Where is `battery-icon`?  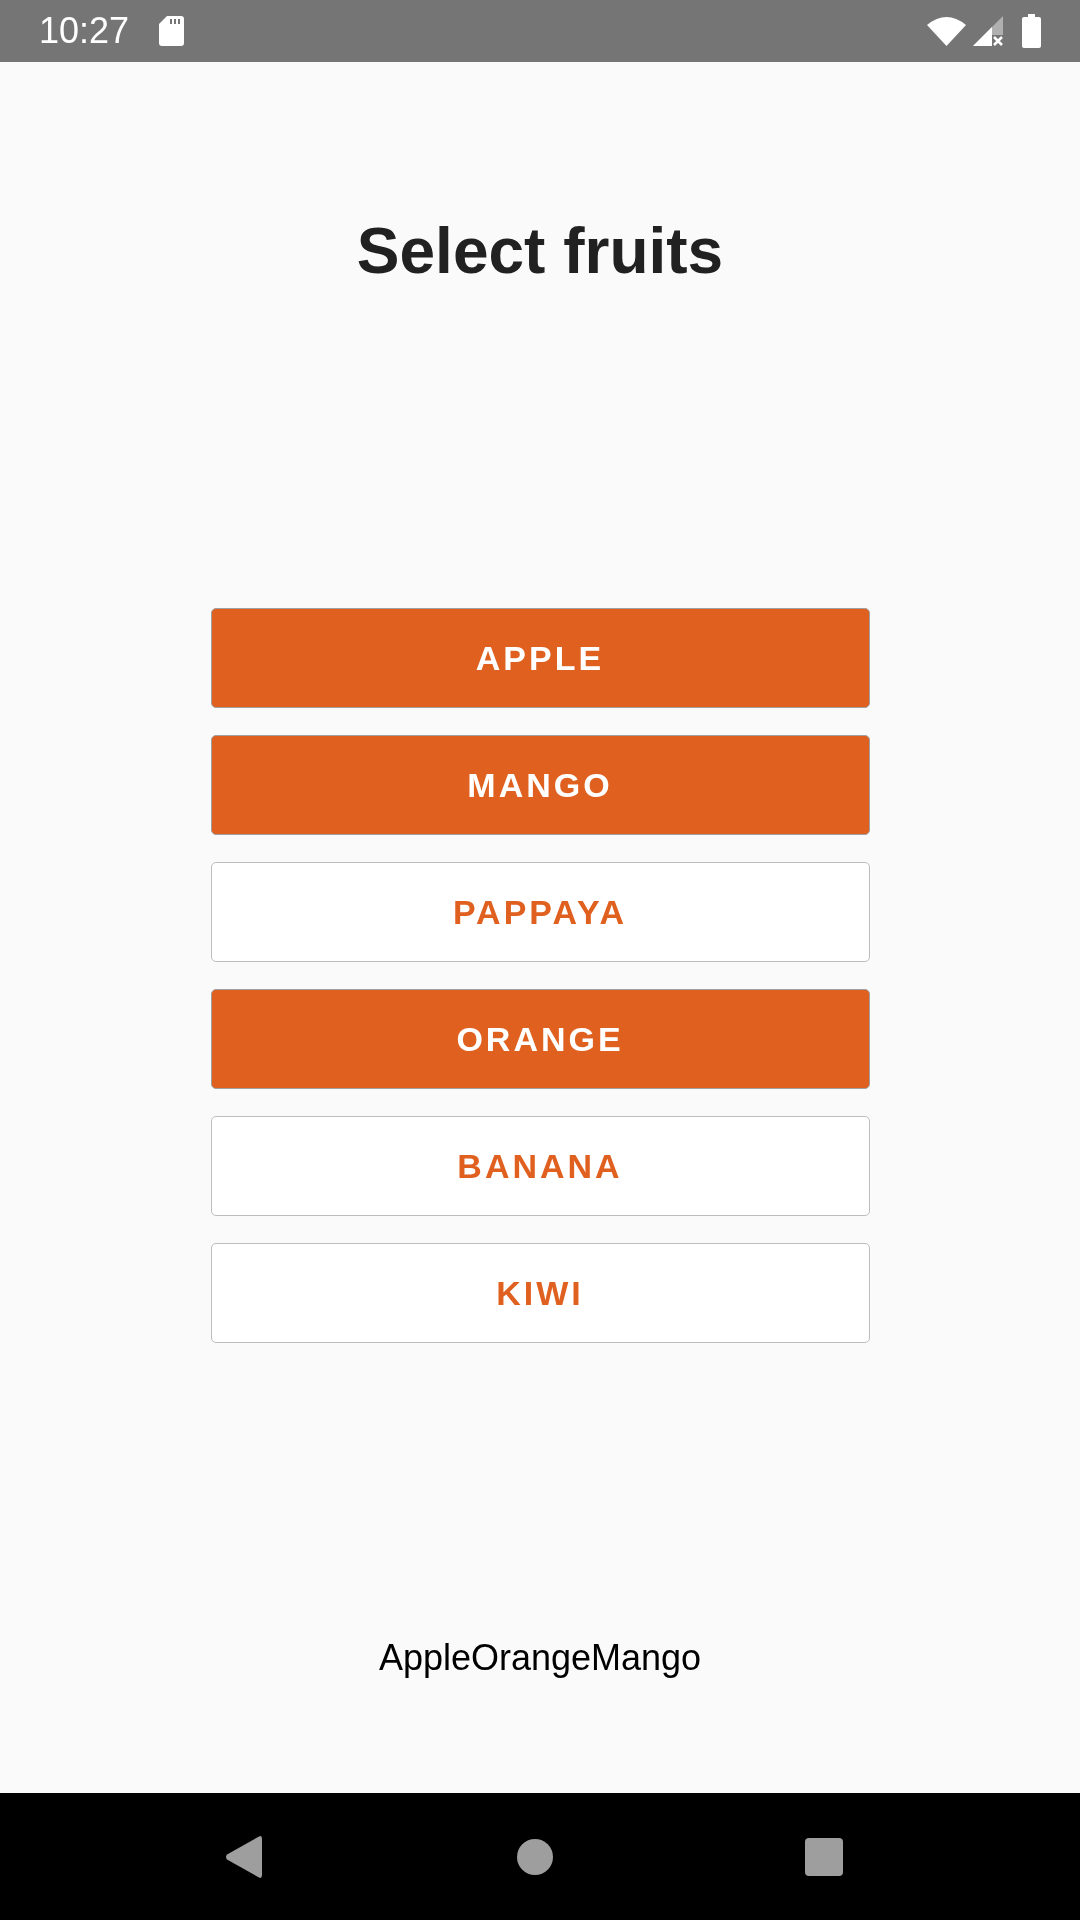 battery-icon is located at coordinates (1031, 31).